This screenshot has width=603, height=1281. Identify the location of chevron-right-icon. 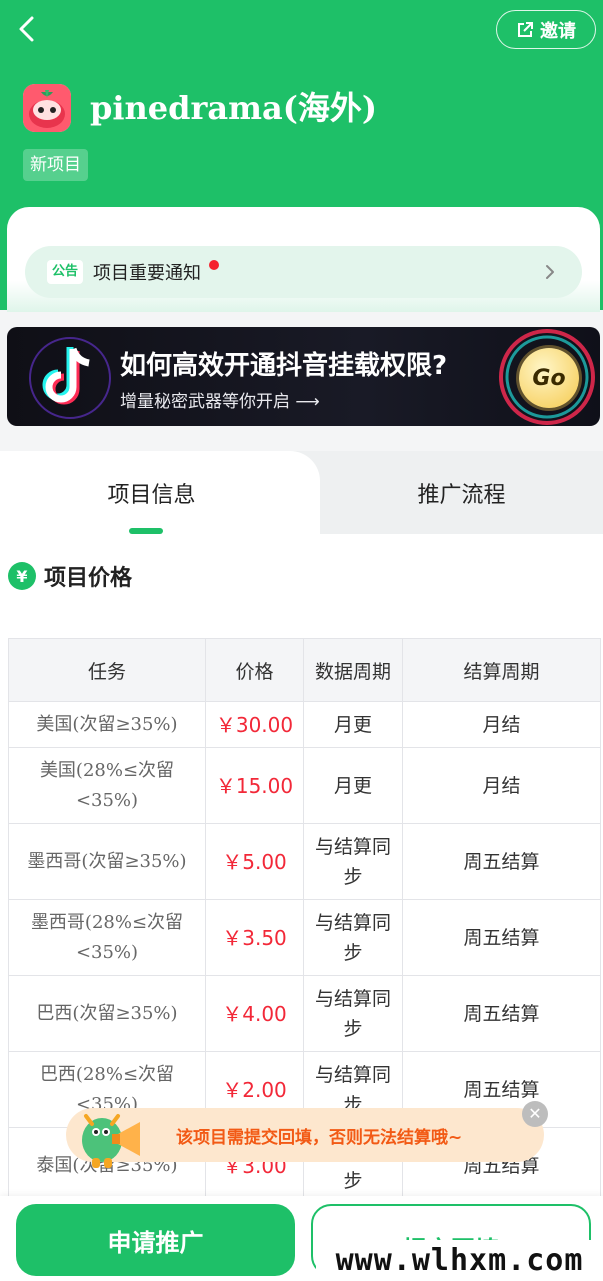
(550, 272).